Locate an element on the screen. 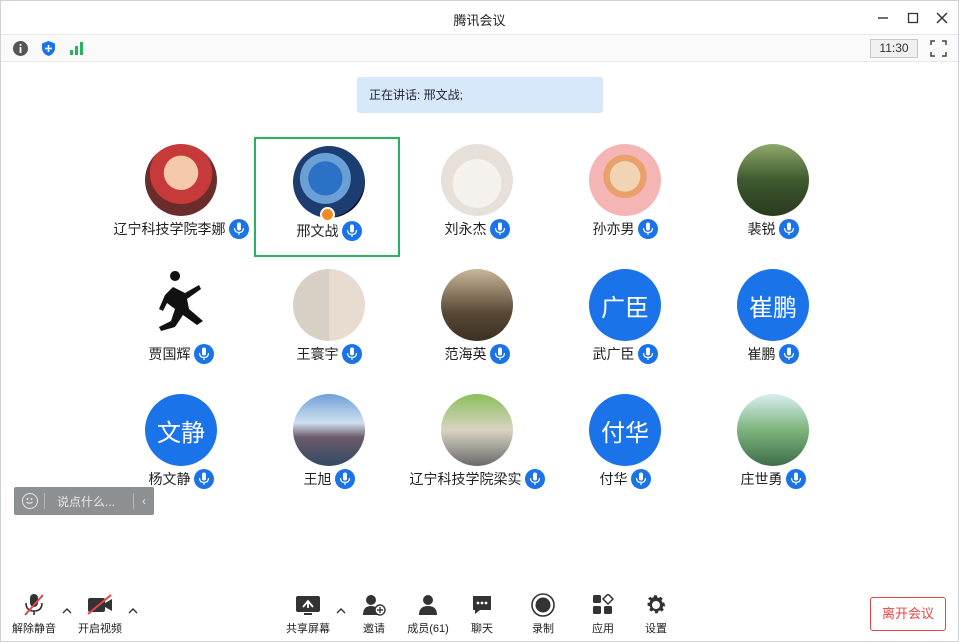 The image size is (959, 642). participant-name-row: 孙亦男 is located at coordinates (625, 229).